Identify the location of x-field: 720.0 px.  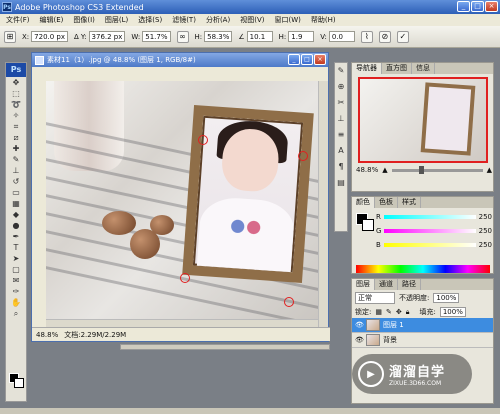
(50, 36).